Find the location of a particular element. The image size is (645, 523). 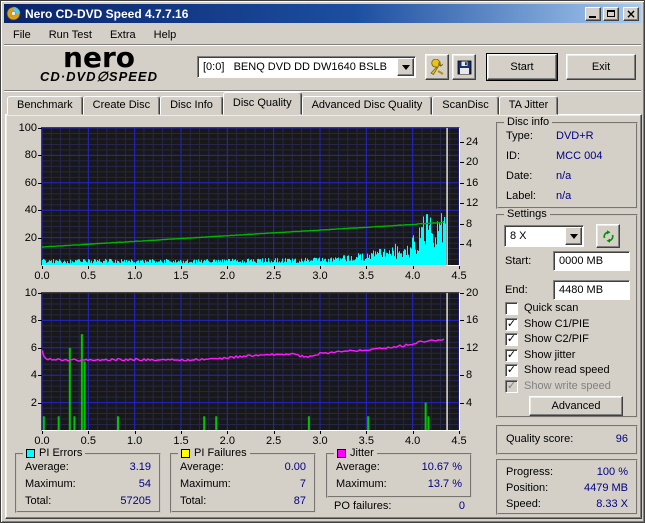

close-icon: × is located at coordinates (631, 13).